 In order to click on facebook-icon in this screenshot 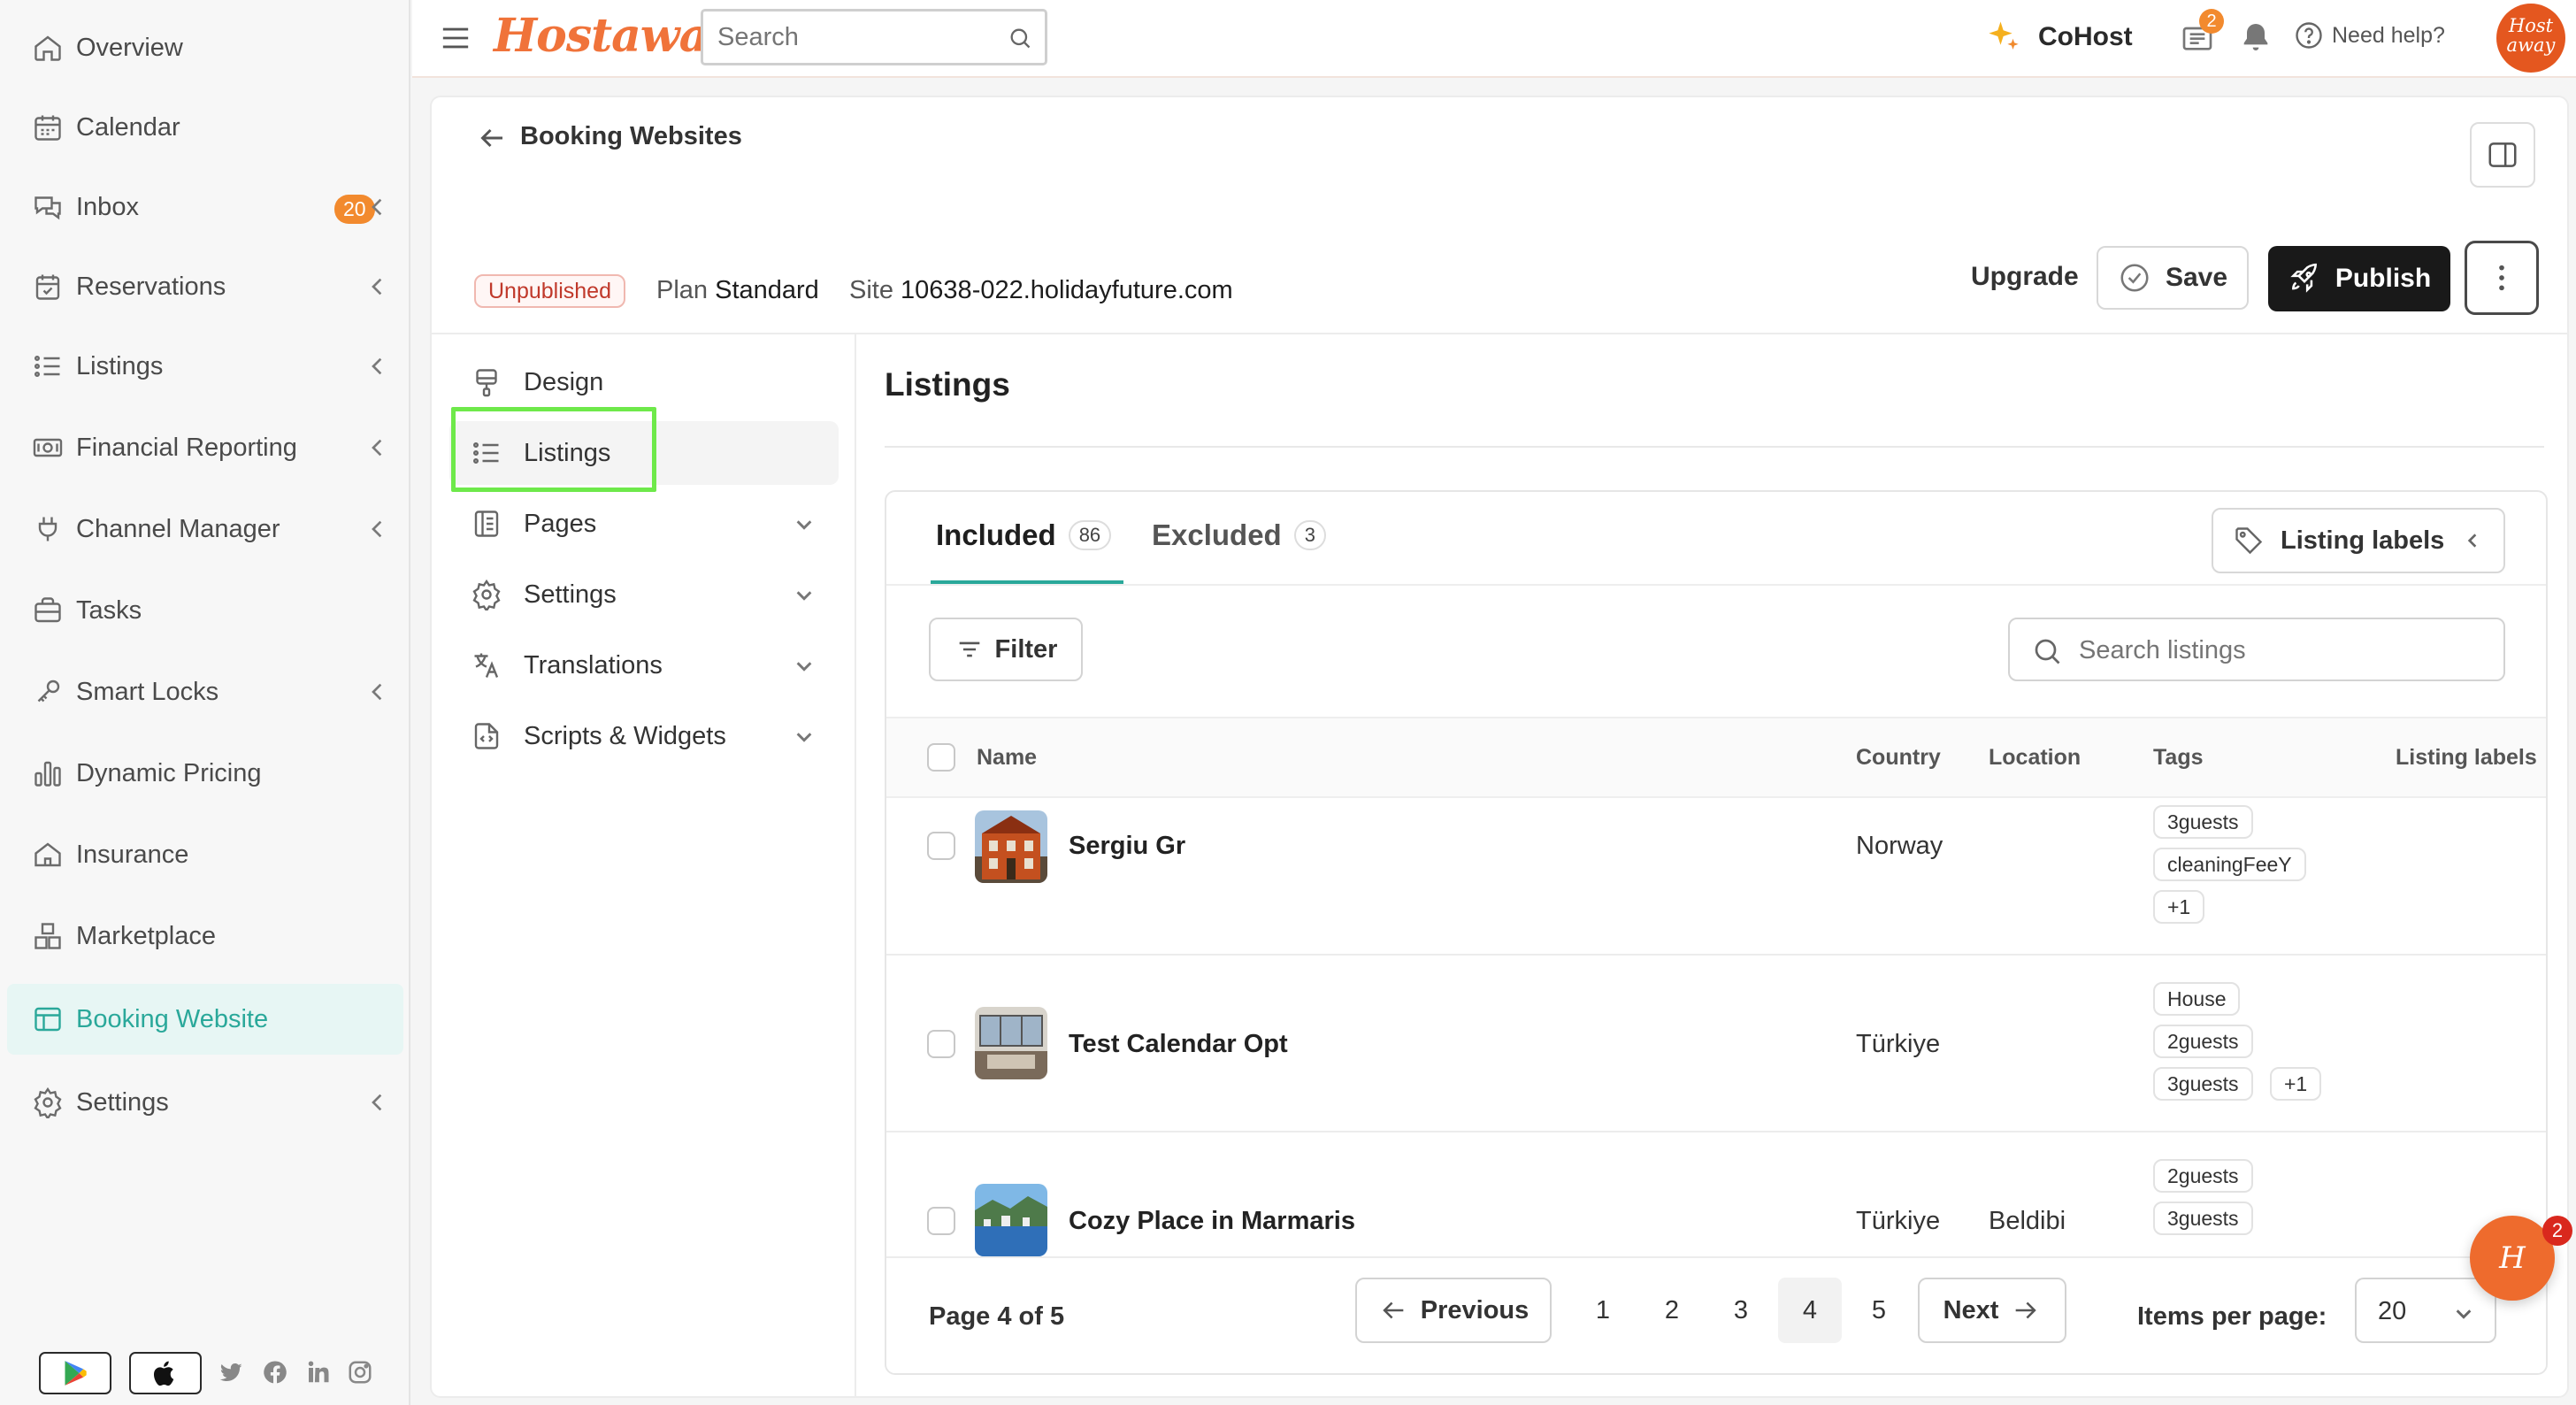, I will do `click(275, 1372)`.